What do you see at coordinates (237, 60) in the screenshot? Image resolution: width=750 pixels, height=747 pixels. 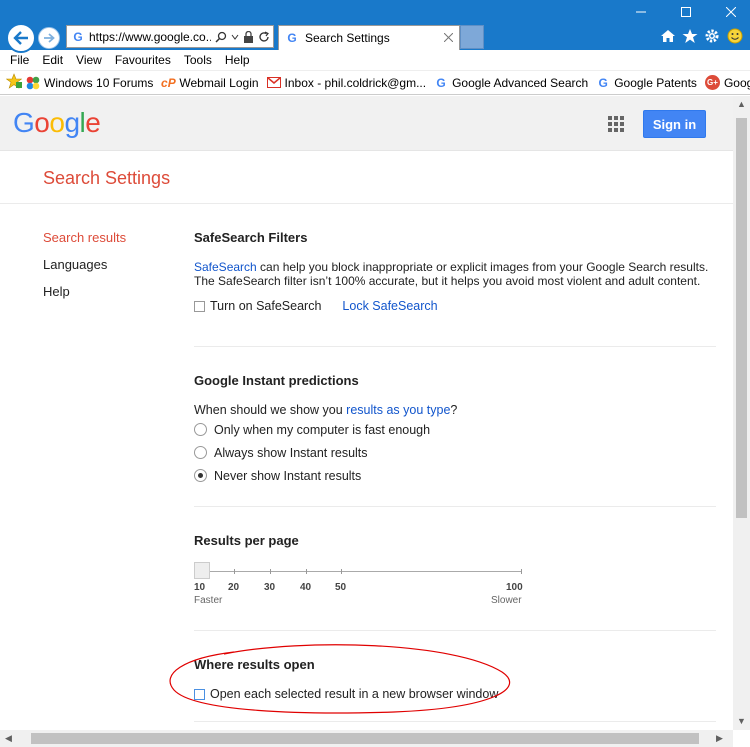 I see `menu-help: Help` at bounding box center [237, 60].